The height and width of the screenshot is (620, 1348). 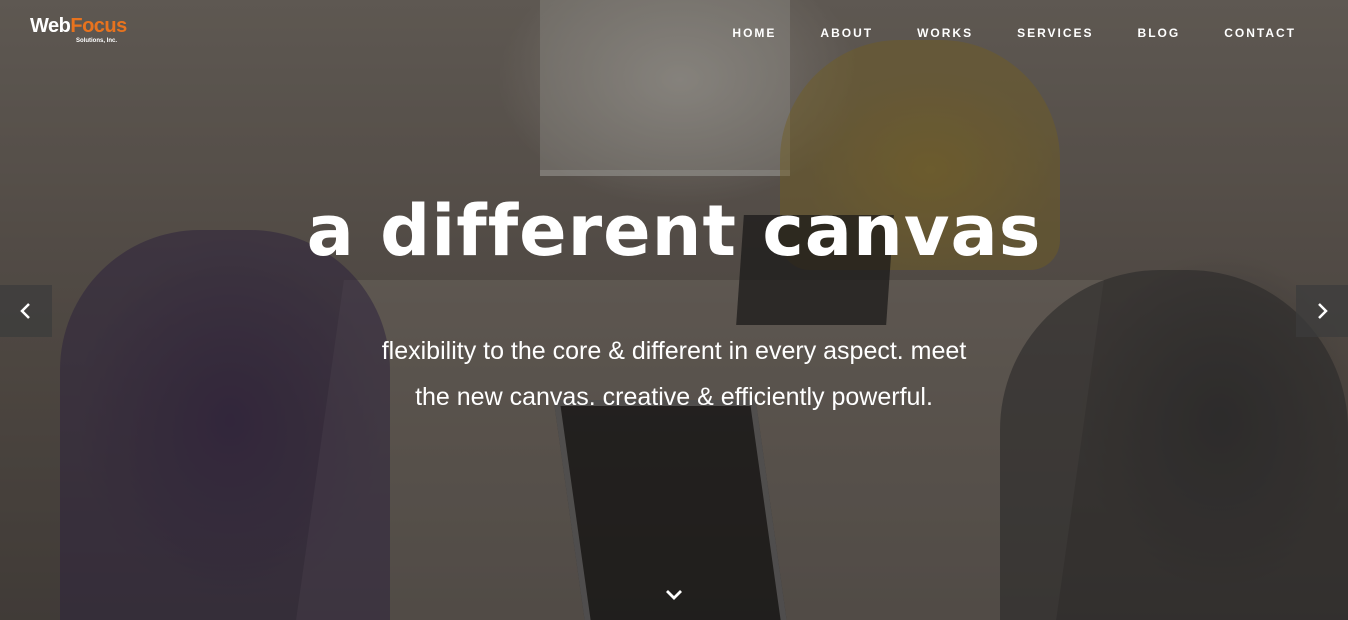 What do you see at coordinates (1260, 33) in the screenshot?
I see `nav-contact: CONTACT` at bounding box center [1260, 33].